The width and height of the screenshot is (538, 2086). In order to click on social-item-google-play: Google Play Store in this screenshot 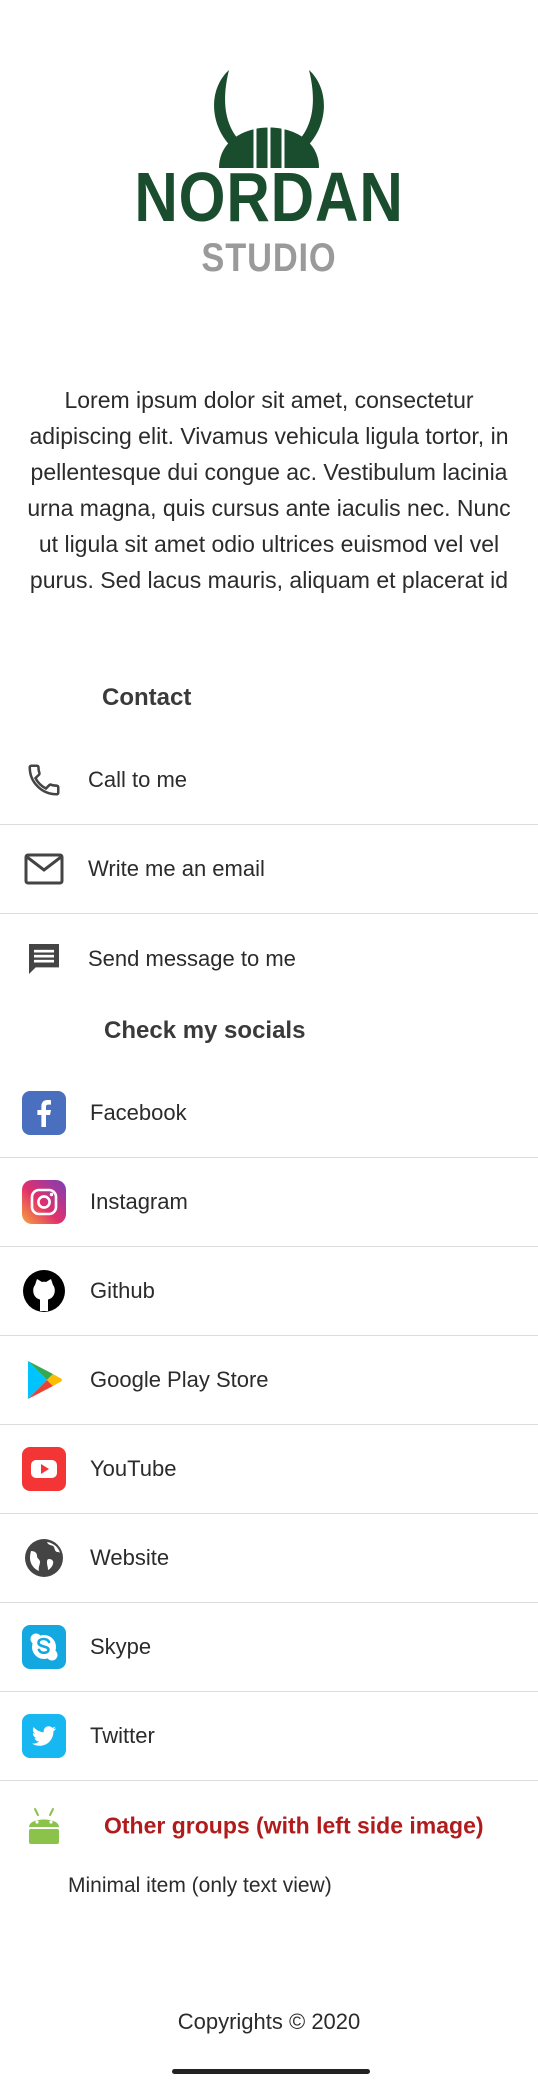, I will do `click(269, 1380)`.